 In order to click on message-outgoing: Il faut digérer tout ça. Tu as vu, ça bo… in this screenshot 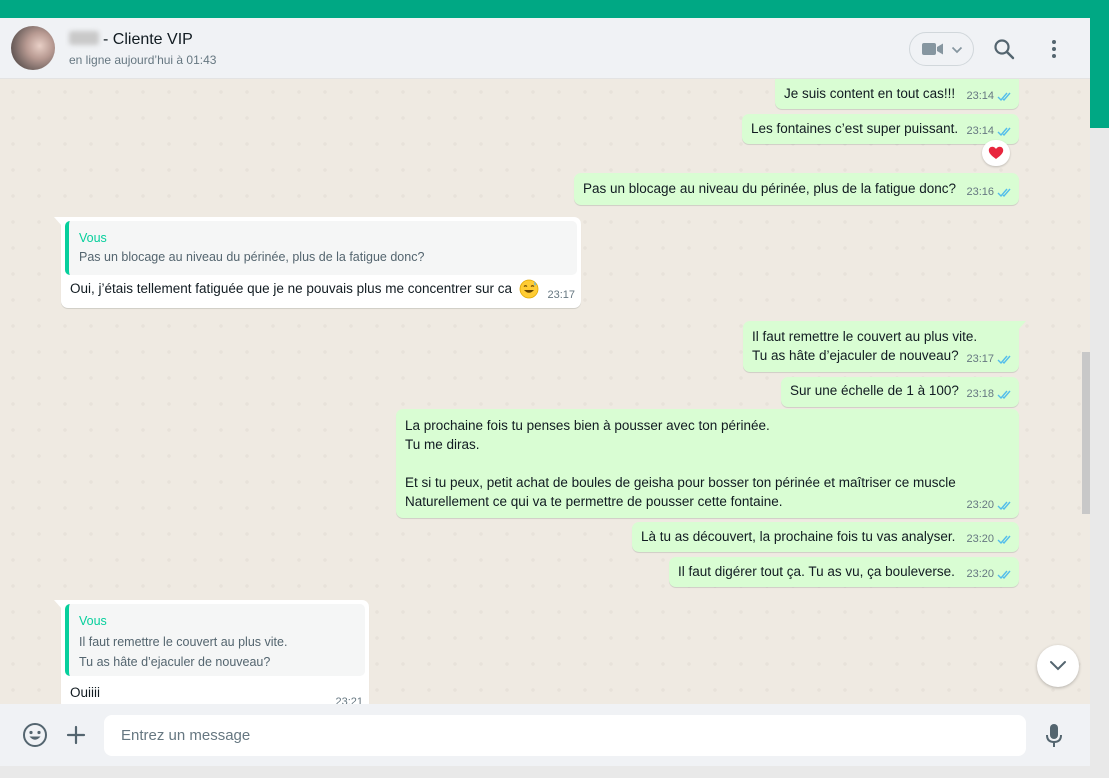, I will do `click(844, 572)`.